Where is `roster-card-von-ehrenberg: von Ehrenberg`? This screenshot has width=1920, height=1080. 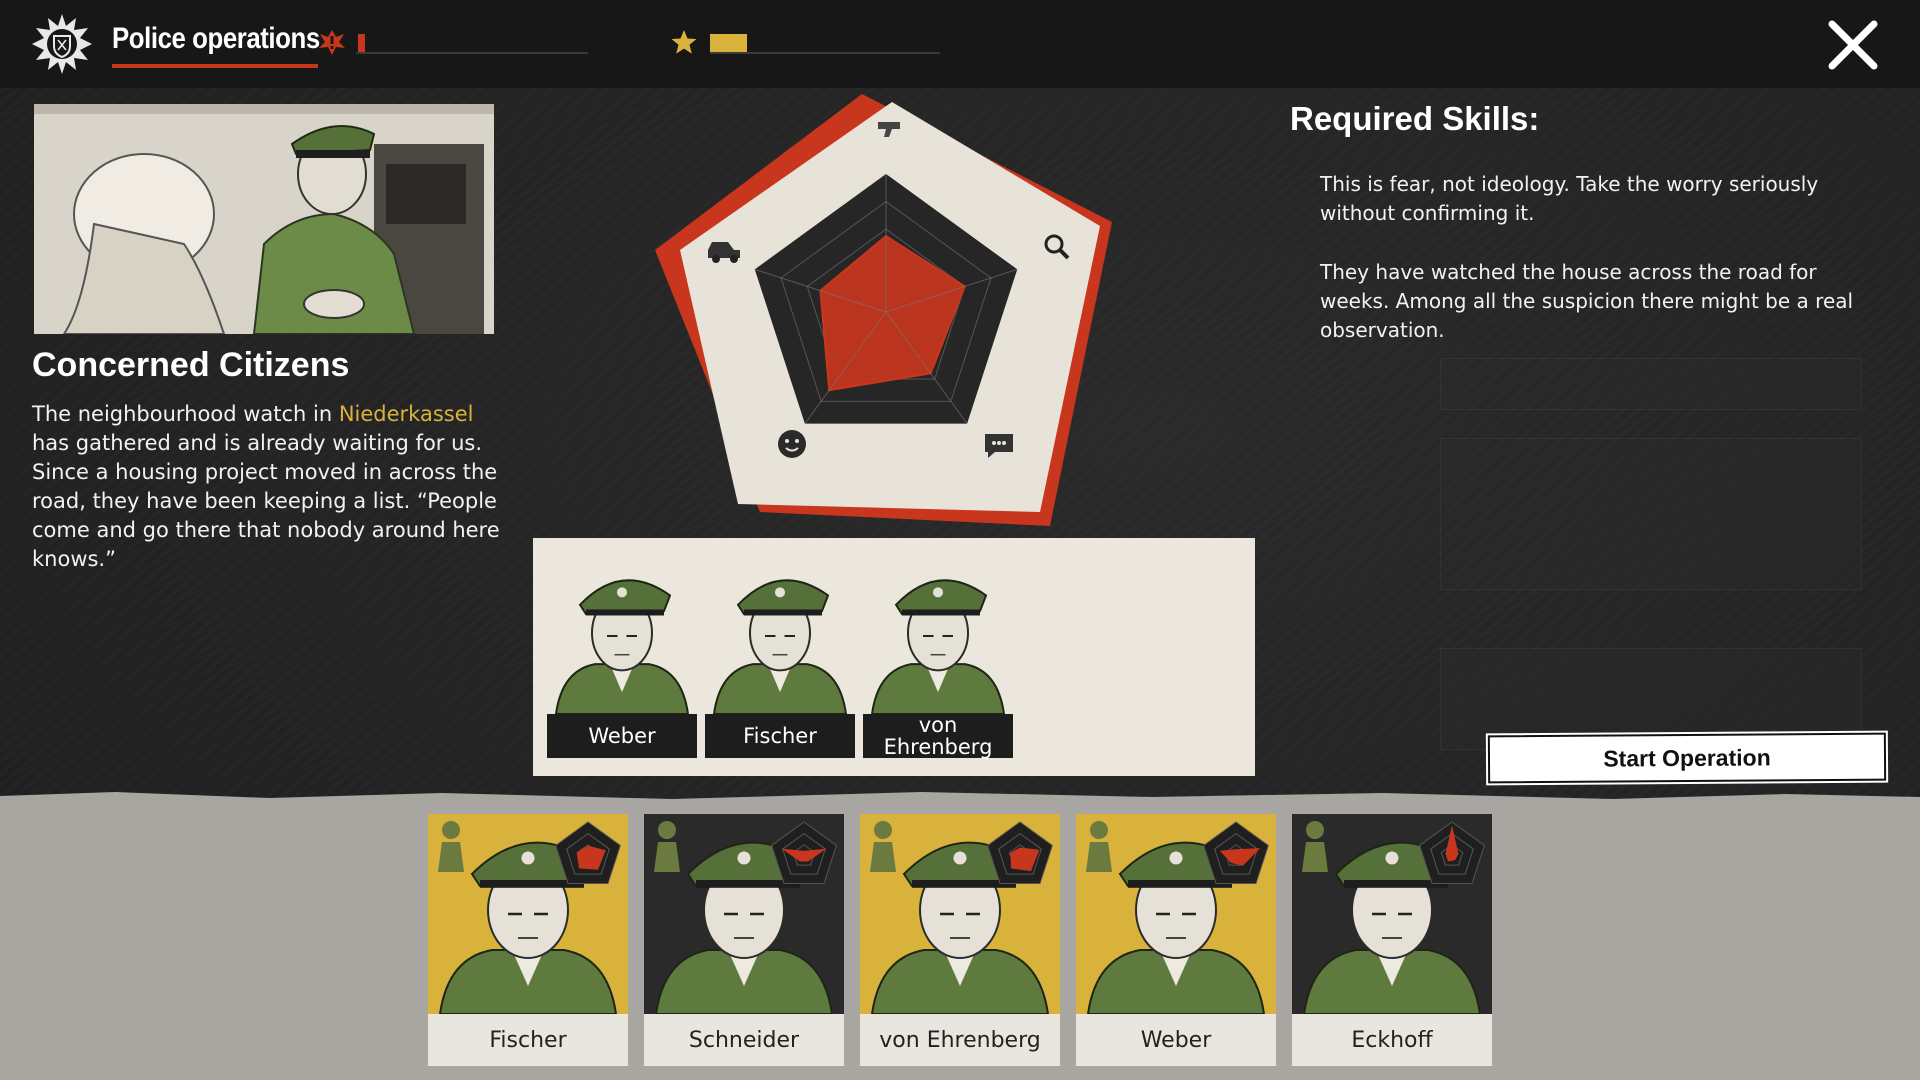
roster-card-von-ehrenberg: von Ehrenberg is located at coordinates (960, 940).